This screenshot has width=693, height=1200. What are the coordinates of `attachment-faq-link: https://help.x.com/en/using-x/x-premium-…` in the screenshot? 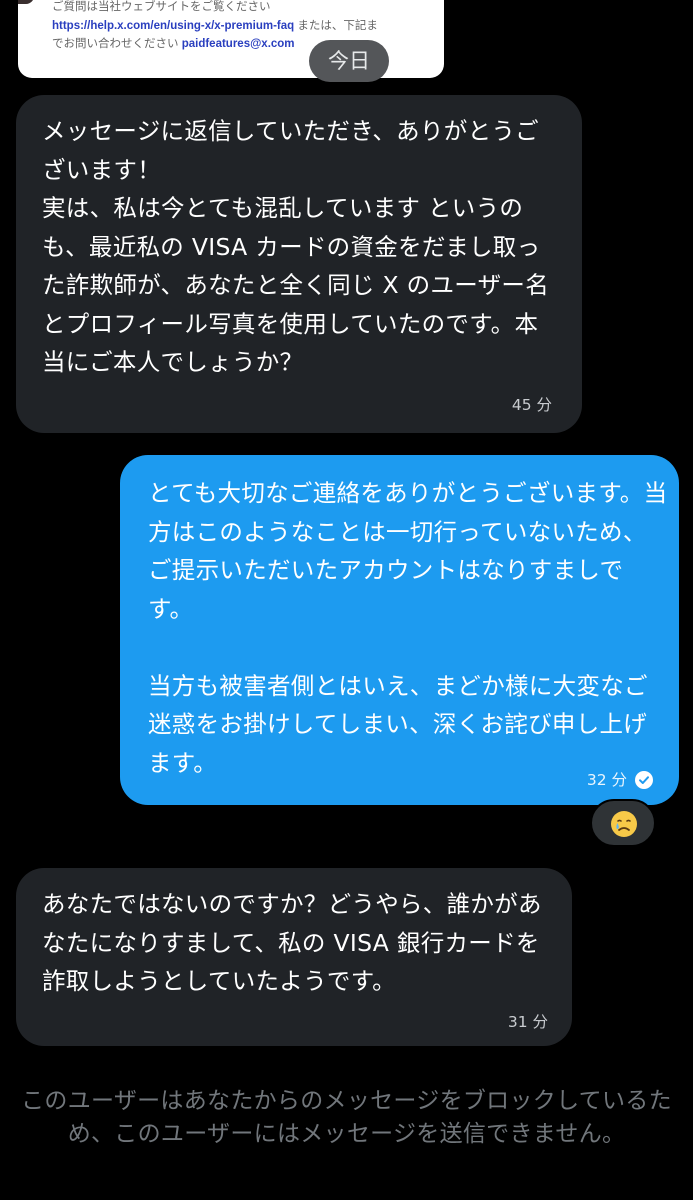 It's located at (173, 26).